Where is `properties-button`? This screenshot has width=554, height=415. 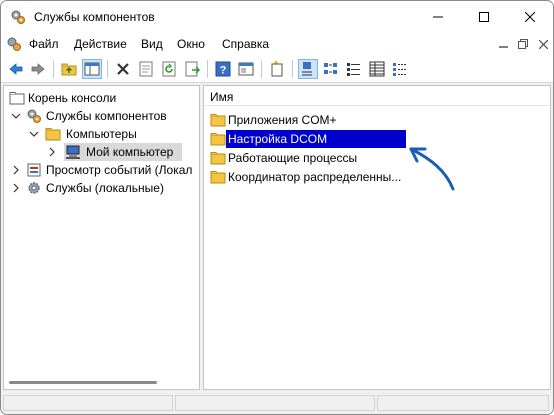 properties-button is located at coordinates (146, 69).